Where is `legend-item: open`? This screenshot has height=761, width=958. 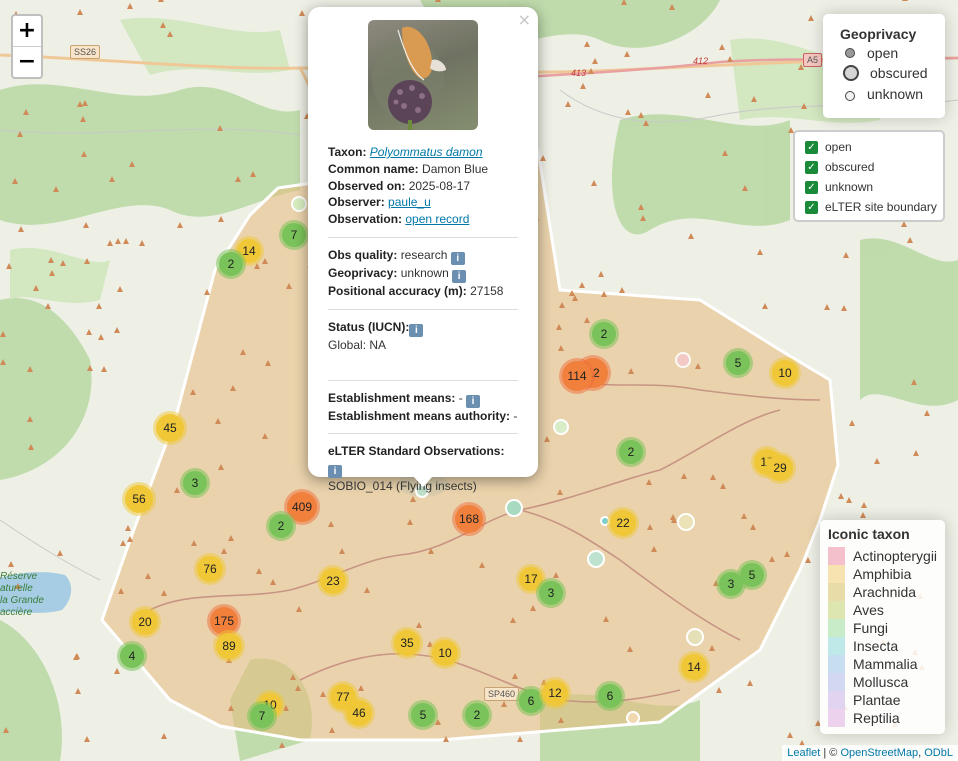
legend-item: open is located at coordinates (883, 53).